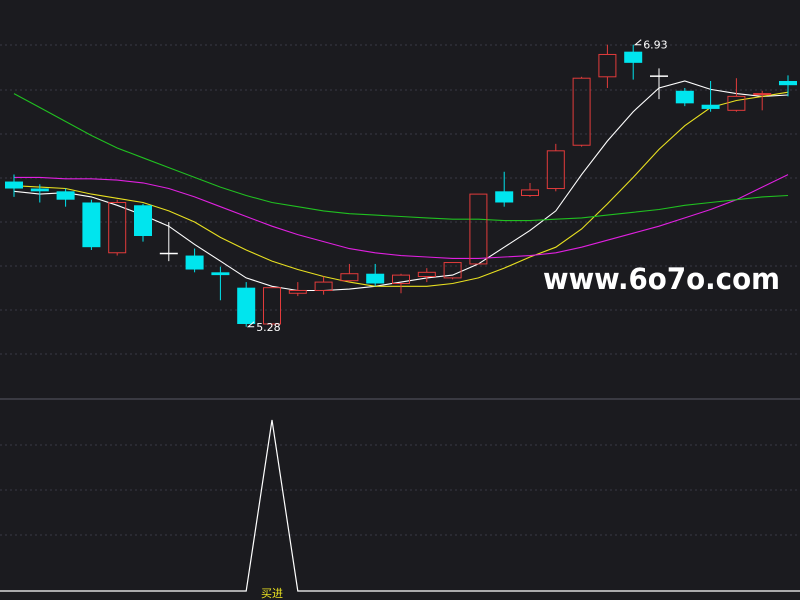  Describe the element at coordinates (655, 45) in the screenshot. I see `annotation-label: 6.93` at that location.